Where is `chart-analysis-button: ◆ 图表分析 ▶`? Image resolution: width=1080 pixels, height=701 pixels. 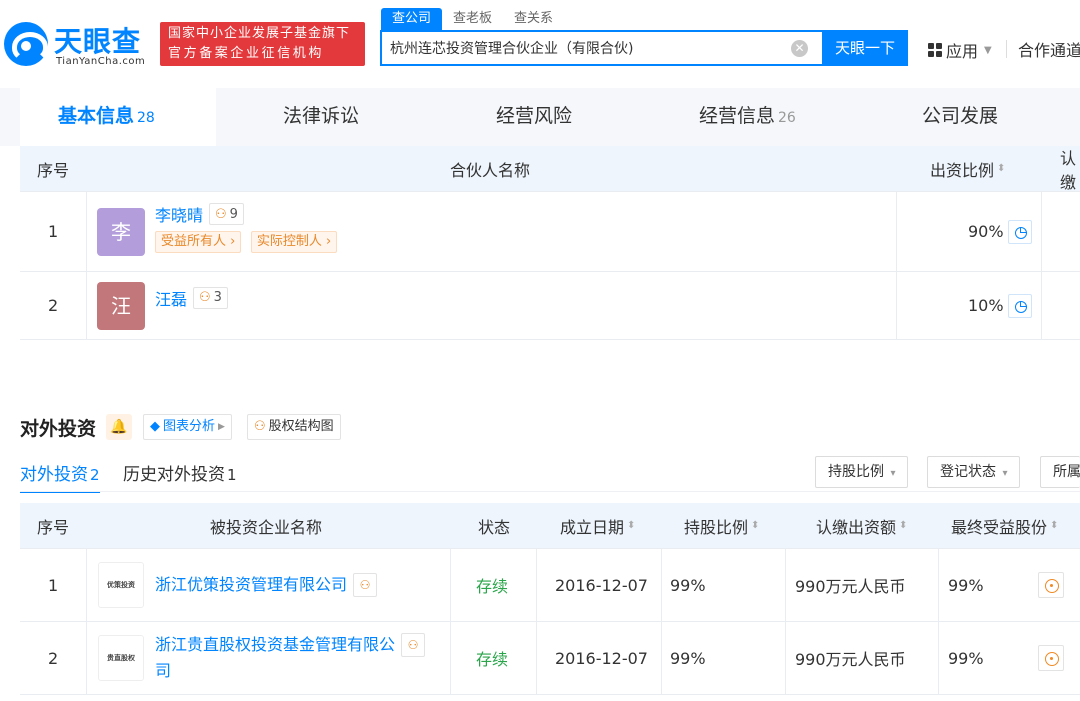 chart-analysis-button: ◆ 图表分析 ▶ is located at coordinates (187, 427).